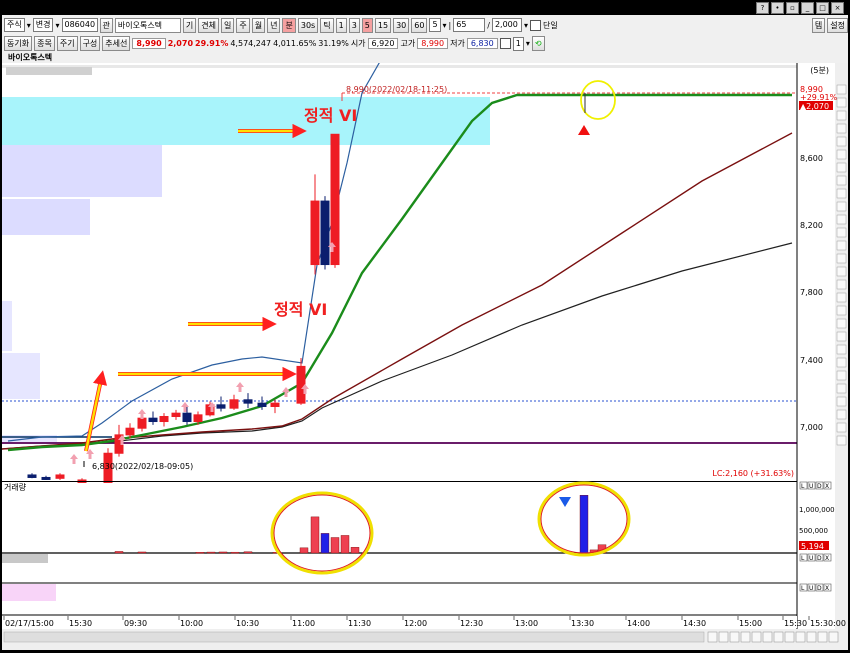 Image resolution: width=850 pixels, height=653 pixels. I want to click on single-label: 단일, so click(550, 25).